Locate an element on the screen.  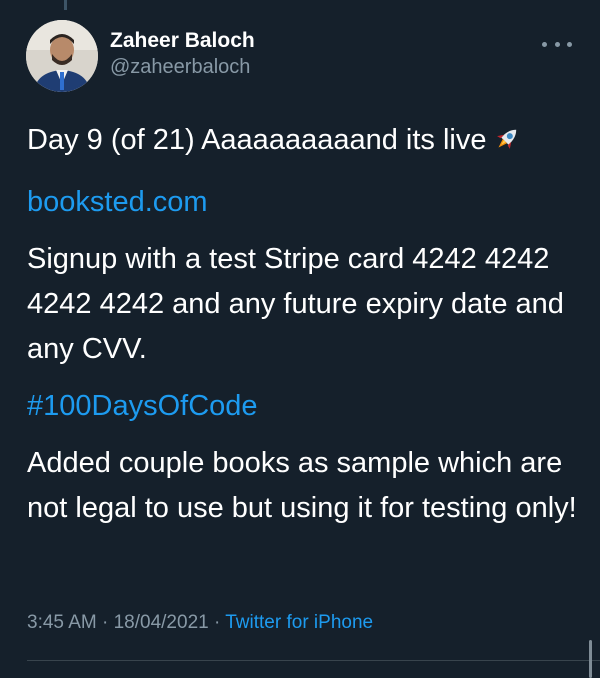
thread-connector-line is located at coordinates (65, 5).